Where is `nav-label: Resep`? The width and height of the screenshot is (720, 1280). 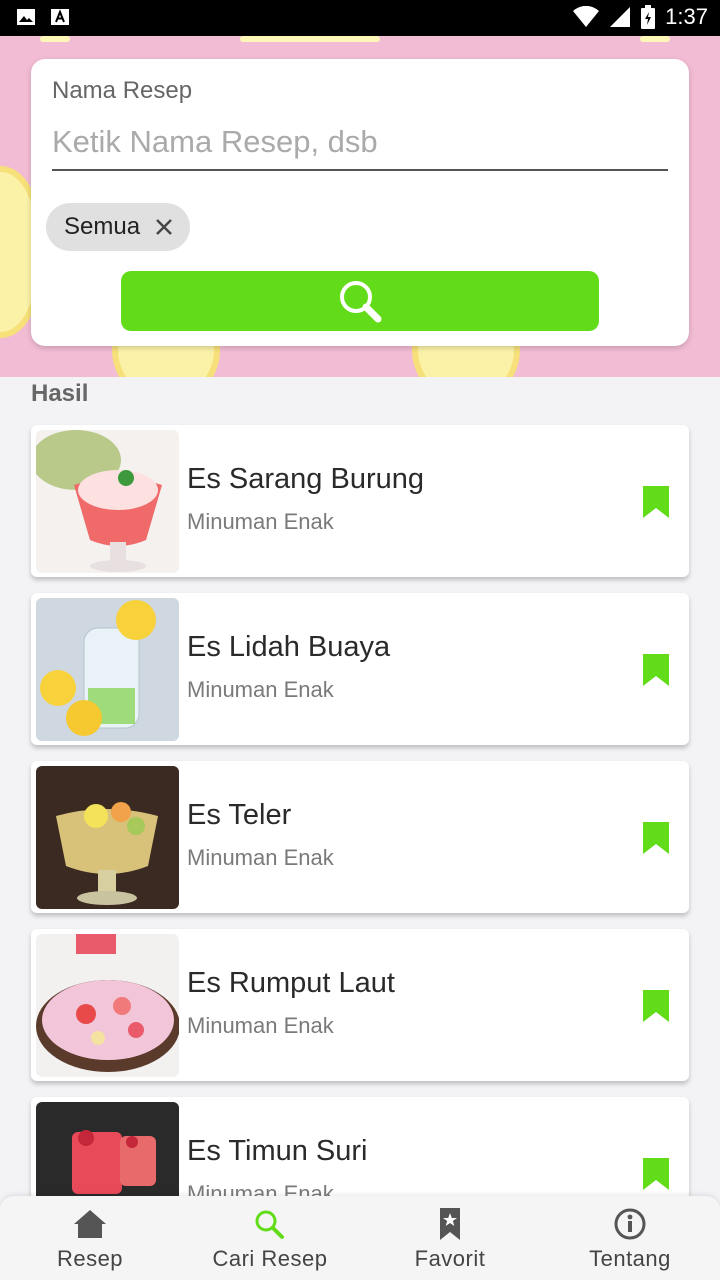
nav-label: Resep is located at coordinates (90, 1258).